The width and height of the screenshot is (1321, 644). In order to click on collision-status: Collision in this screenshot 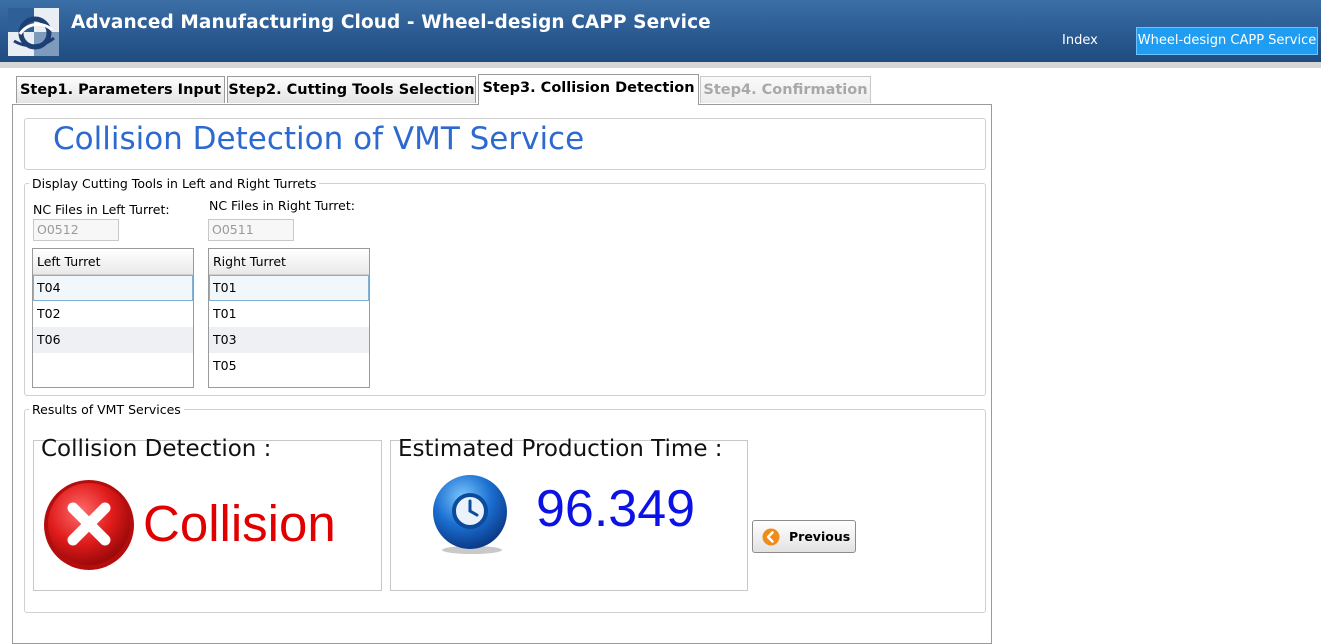, I will do `click(239, 523)`.